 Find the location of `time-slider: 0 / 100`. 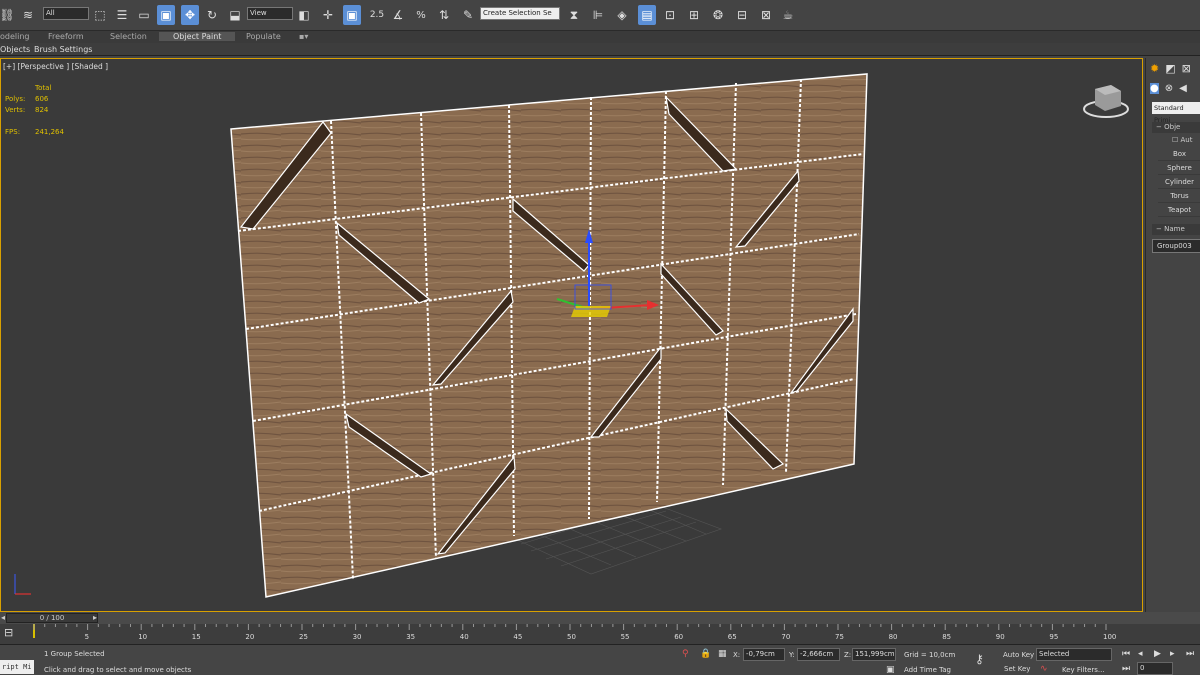

time-slider: 0 / 100 is located at coordinates (52, 618).